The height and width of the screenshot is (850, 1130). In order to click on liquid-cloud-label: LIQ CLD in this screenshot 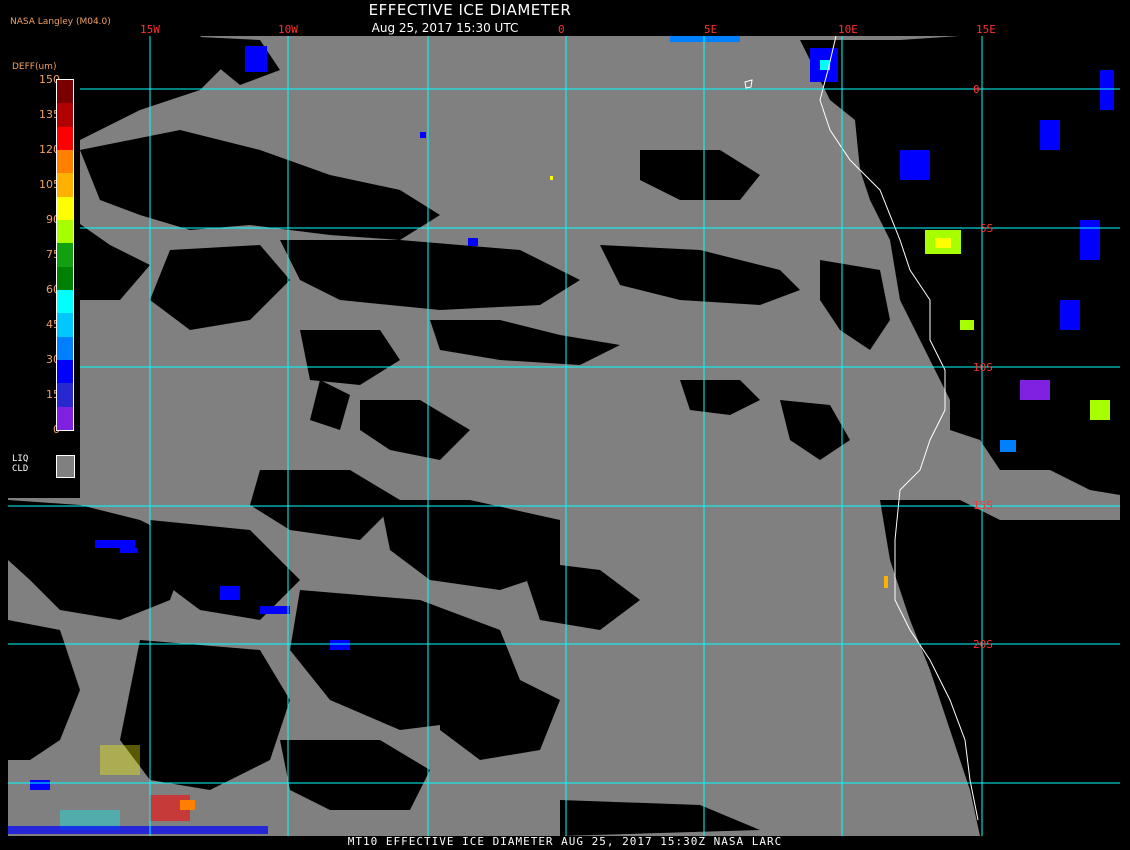, I will do `click(20, 464)`.